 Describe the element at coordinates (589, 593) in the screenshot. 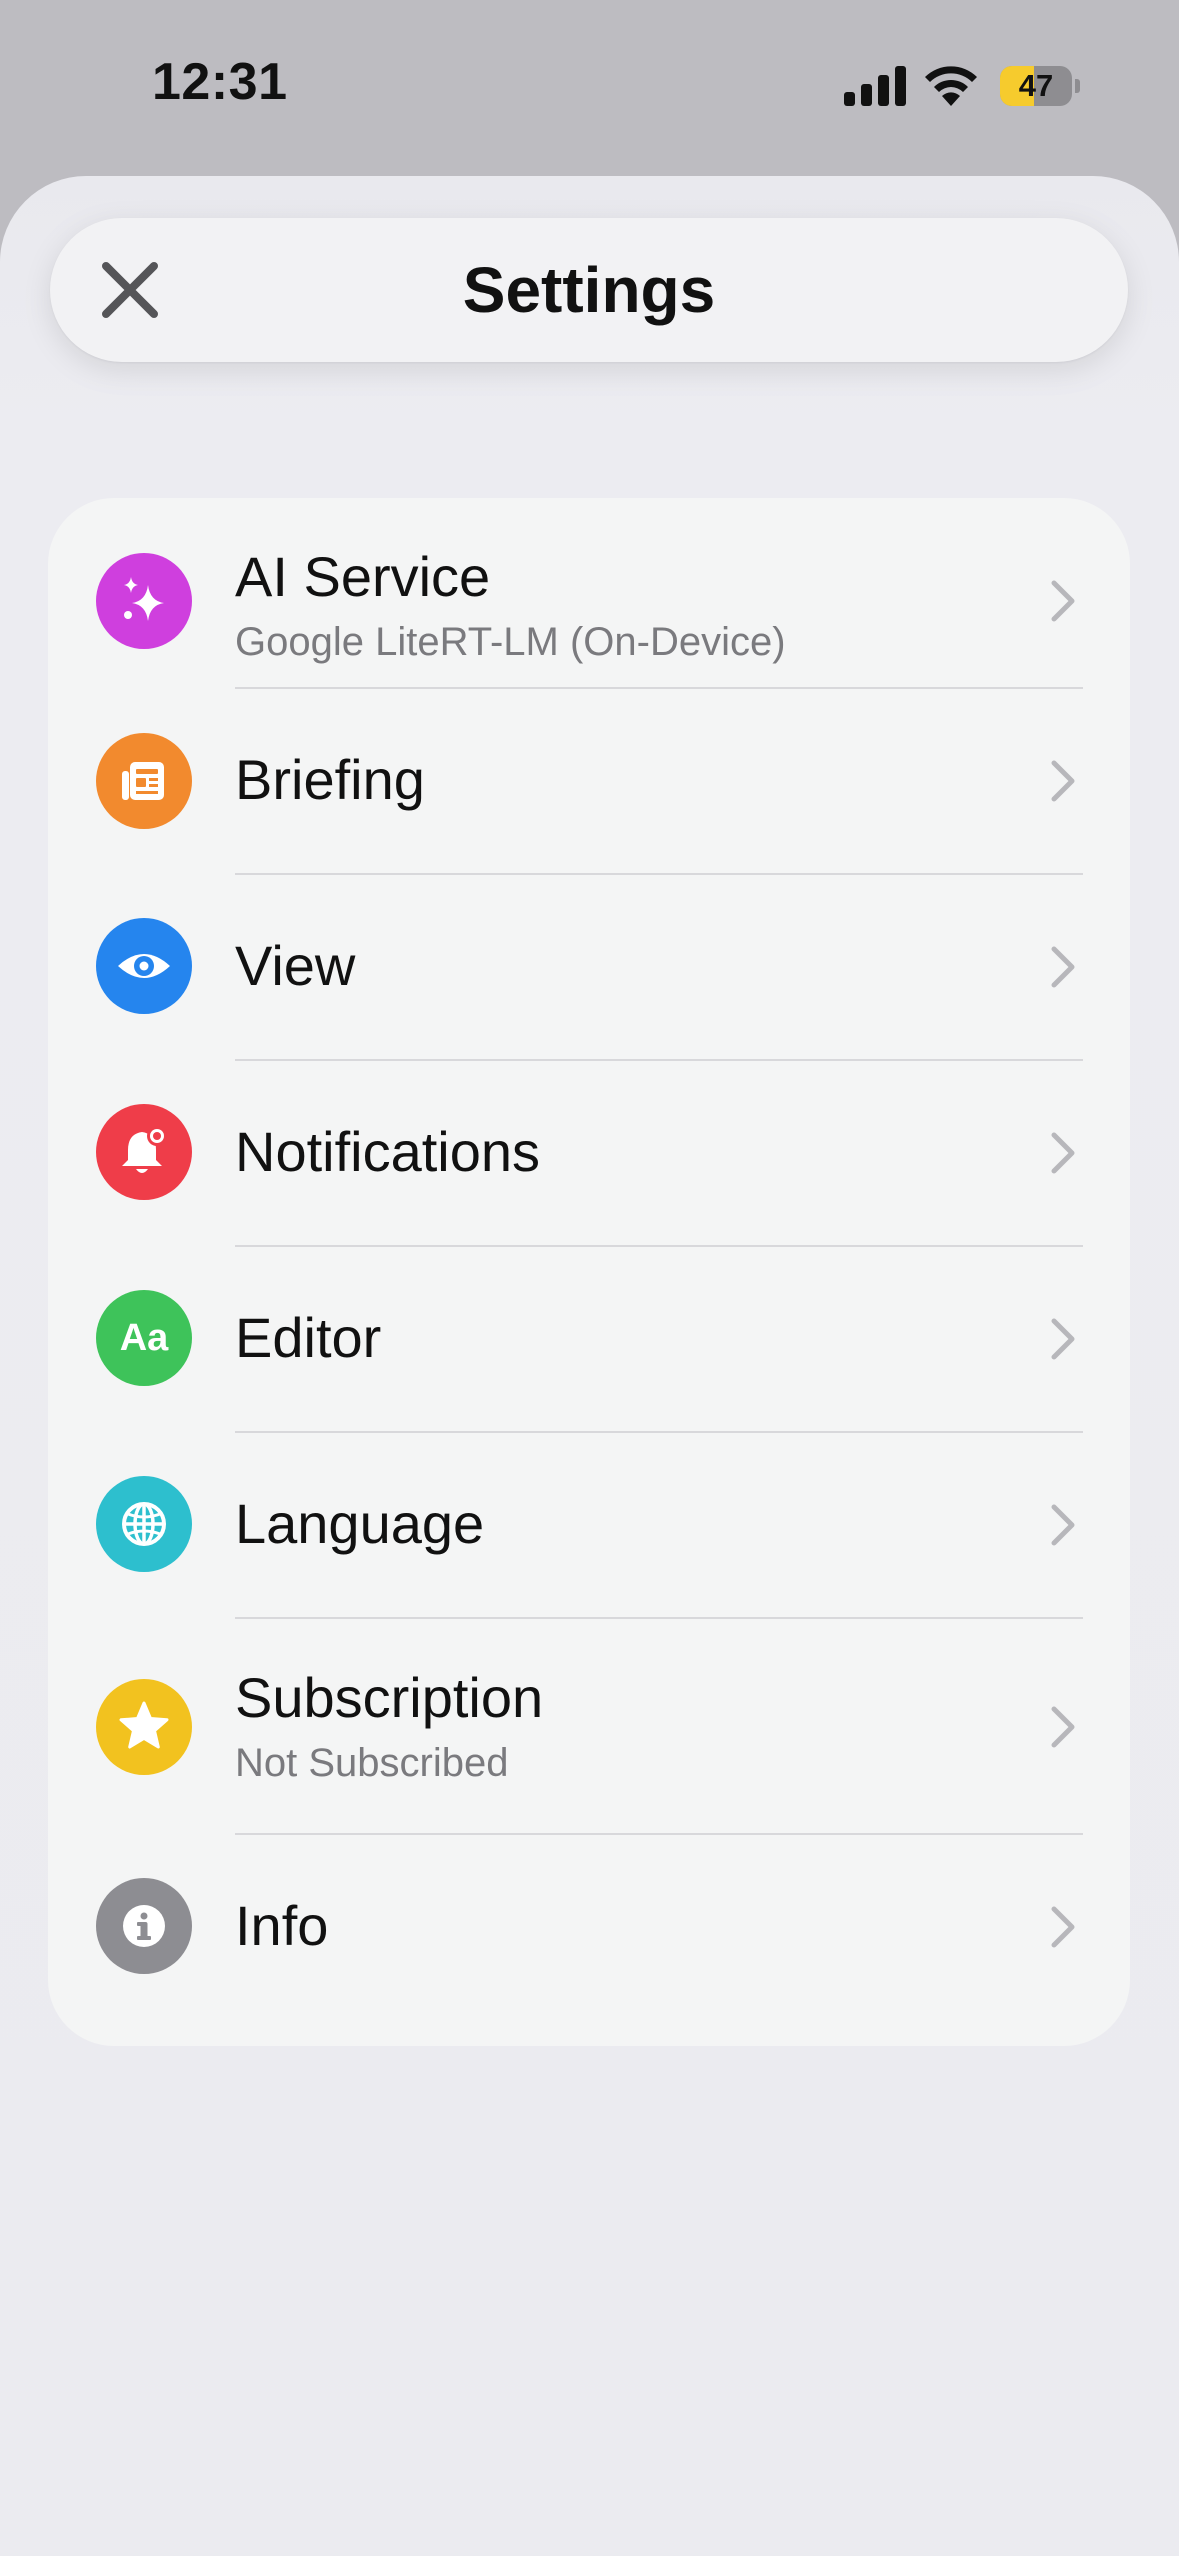

I see `settings-row-ai-service: AI Service Google LiteRT-LM (On-Device)` at that location.